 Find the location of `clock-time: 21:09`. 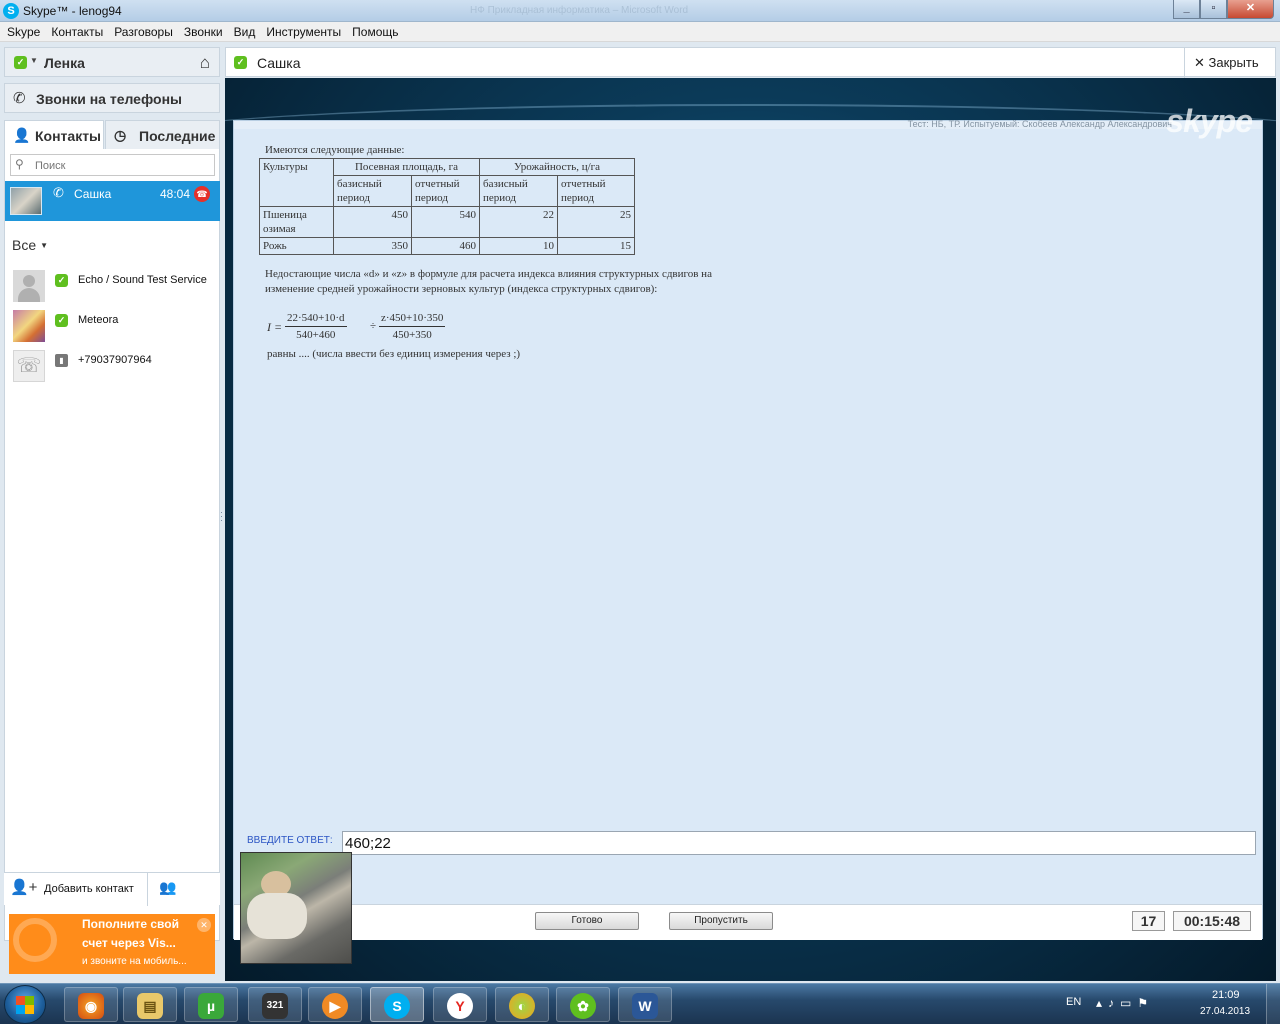

clock-time: 21:09 is located at coordinates (1226, 995).